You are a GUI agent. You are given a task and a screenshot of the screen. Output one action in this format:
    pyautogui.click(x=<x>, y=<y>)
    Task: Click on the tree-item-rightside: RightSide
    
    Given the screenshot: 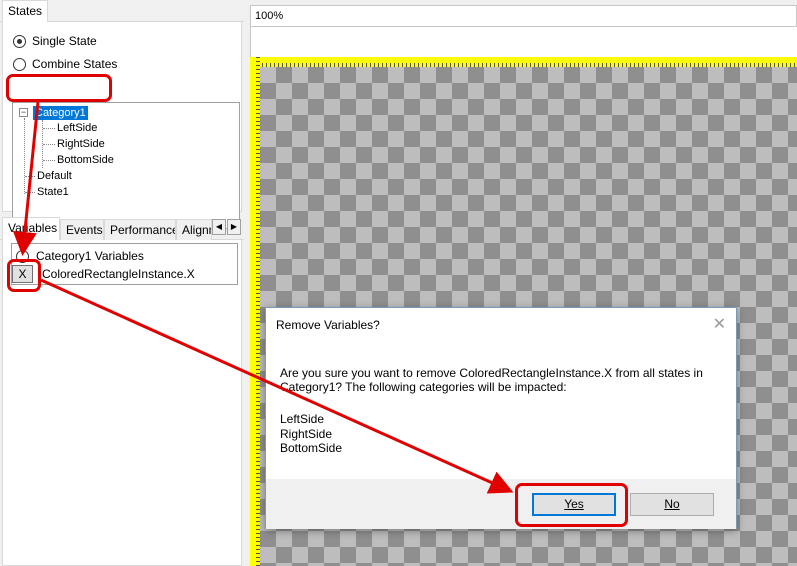 What is the action you would take?
    pyautogui.click(x=81, y=144)
    